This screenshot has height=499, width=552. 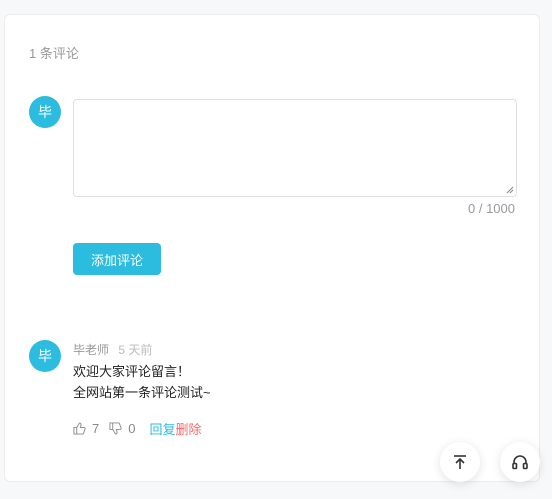 What do you see at coordinates (137, 428) in the screenshot?
I see `comment-actions: 7 0 回复 删除` at bounding box center [137, 428].